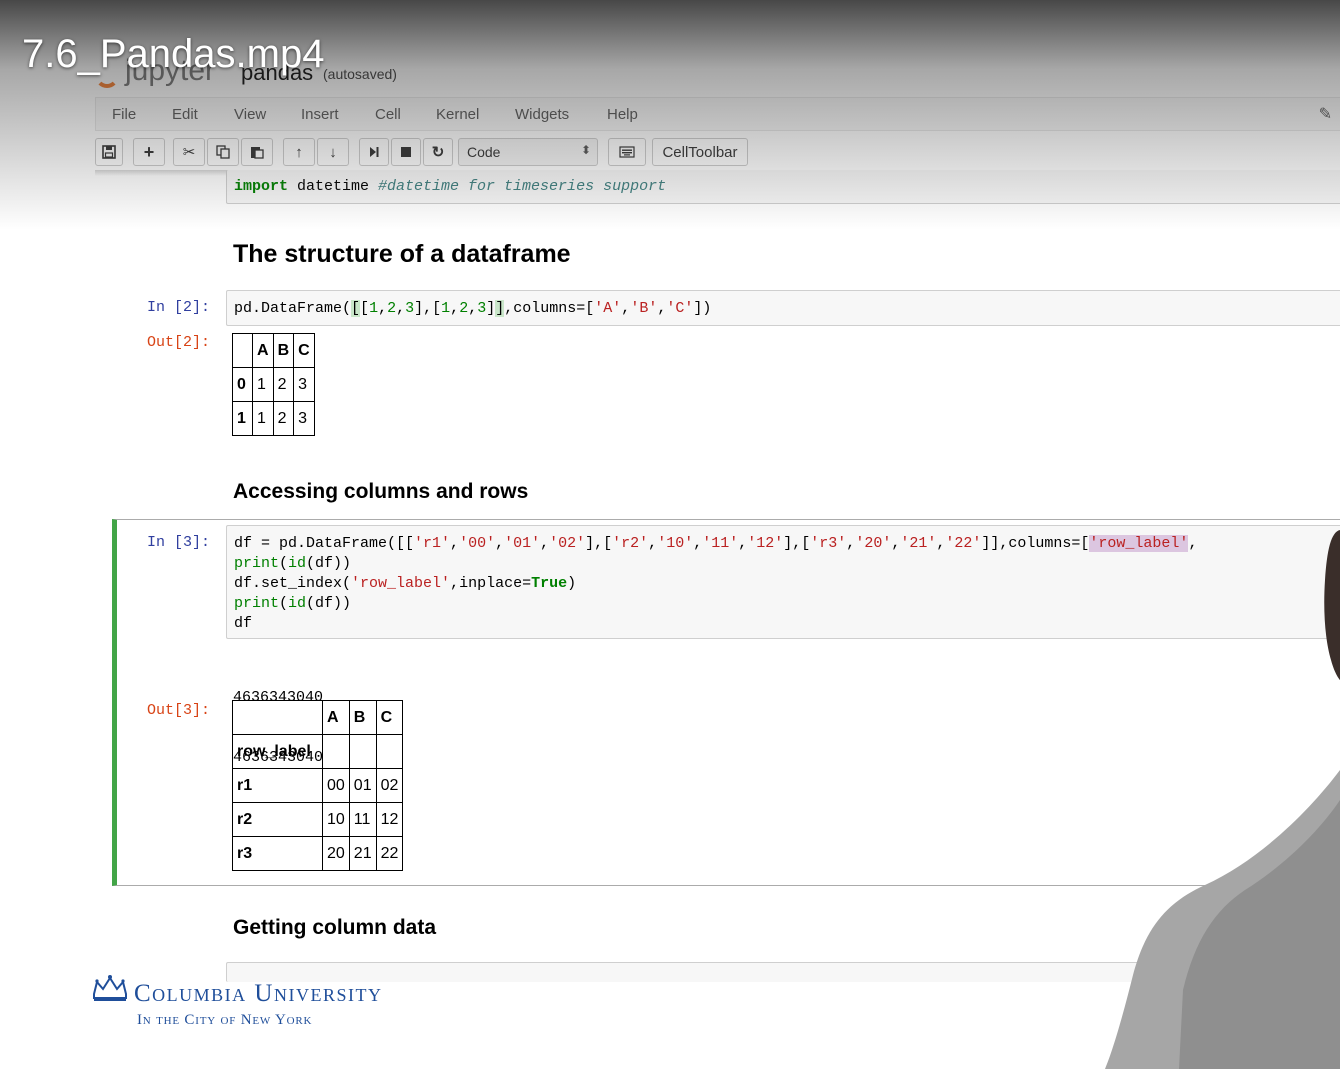 The image size is (1340, 1069). I want to click on restart-kernel-button: ↻, so click(438, 152).